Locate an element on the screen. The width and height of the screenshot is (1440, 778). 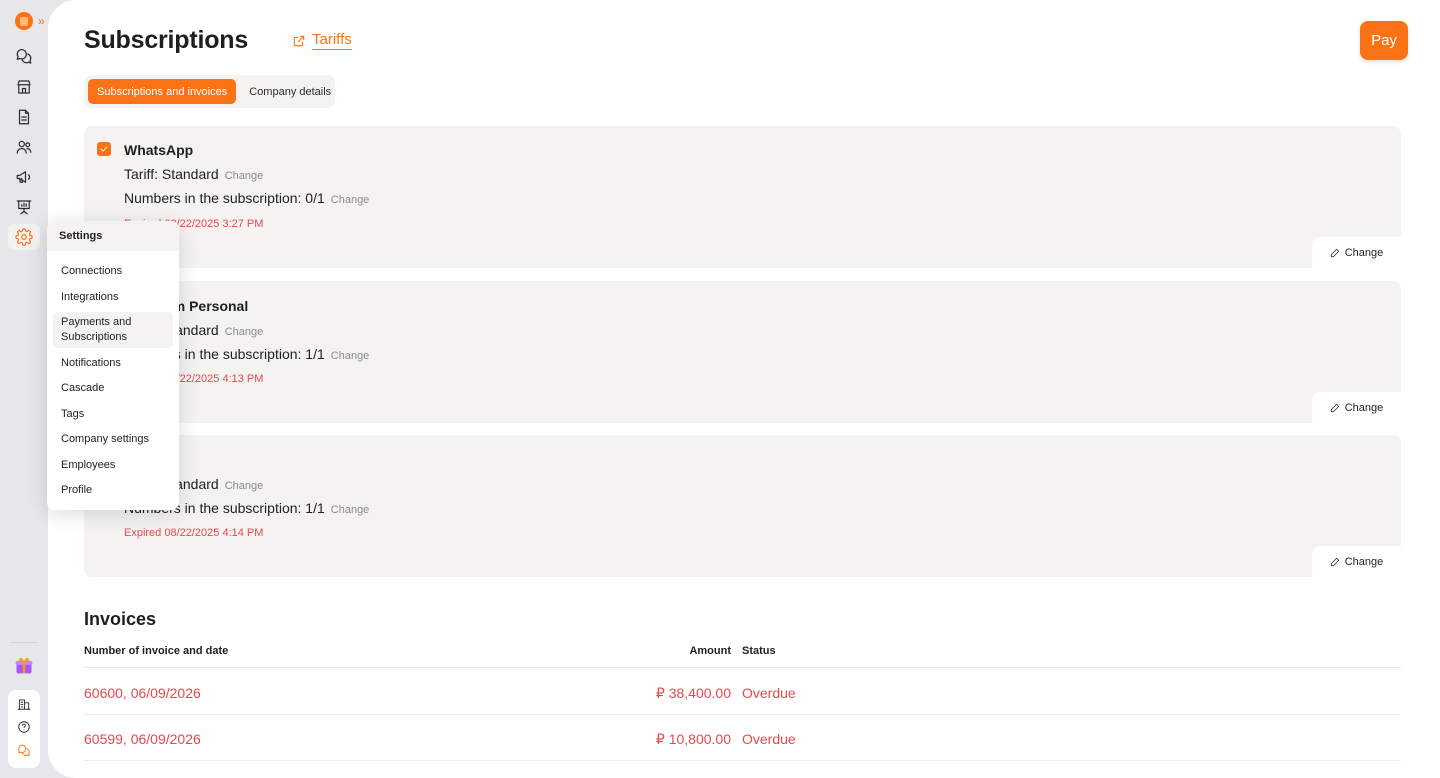
app-logo is located at coordinates (24, 21).